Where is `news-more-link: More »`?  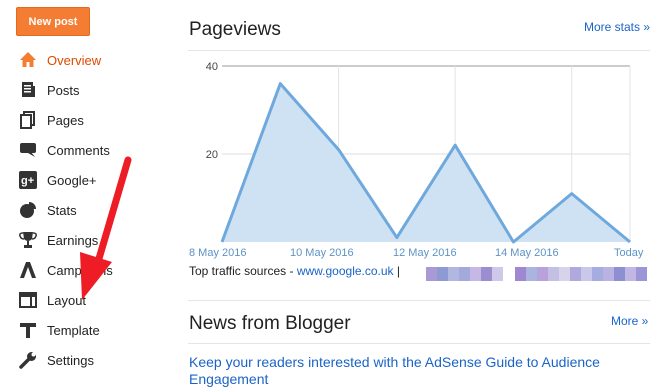 news-more-link: More » is located at coordinates (629, 321).